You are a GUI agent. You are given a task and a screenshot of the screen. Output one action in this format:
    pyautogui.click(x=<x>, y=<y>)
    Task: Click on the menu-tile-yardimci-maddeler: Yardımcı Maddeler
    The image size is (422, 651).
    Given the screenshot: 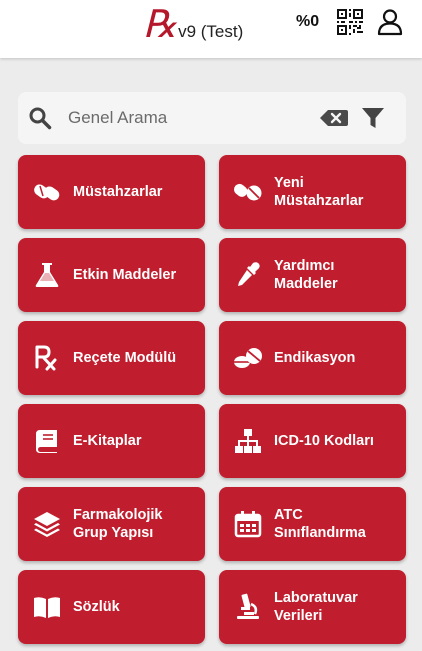 What is the action you would take?
    pyautogui.click(x=312, y=275)
    